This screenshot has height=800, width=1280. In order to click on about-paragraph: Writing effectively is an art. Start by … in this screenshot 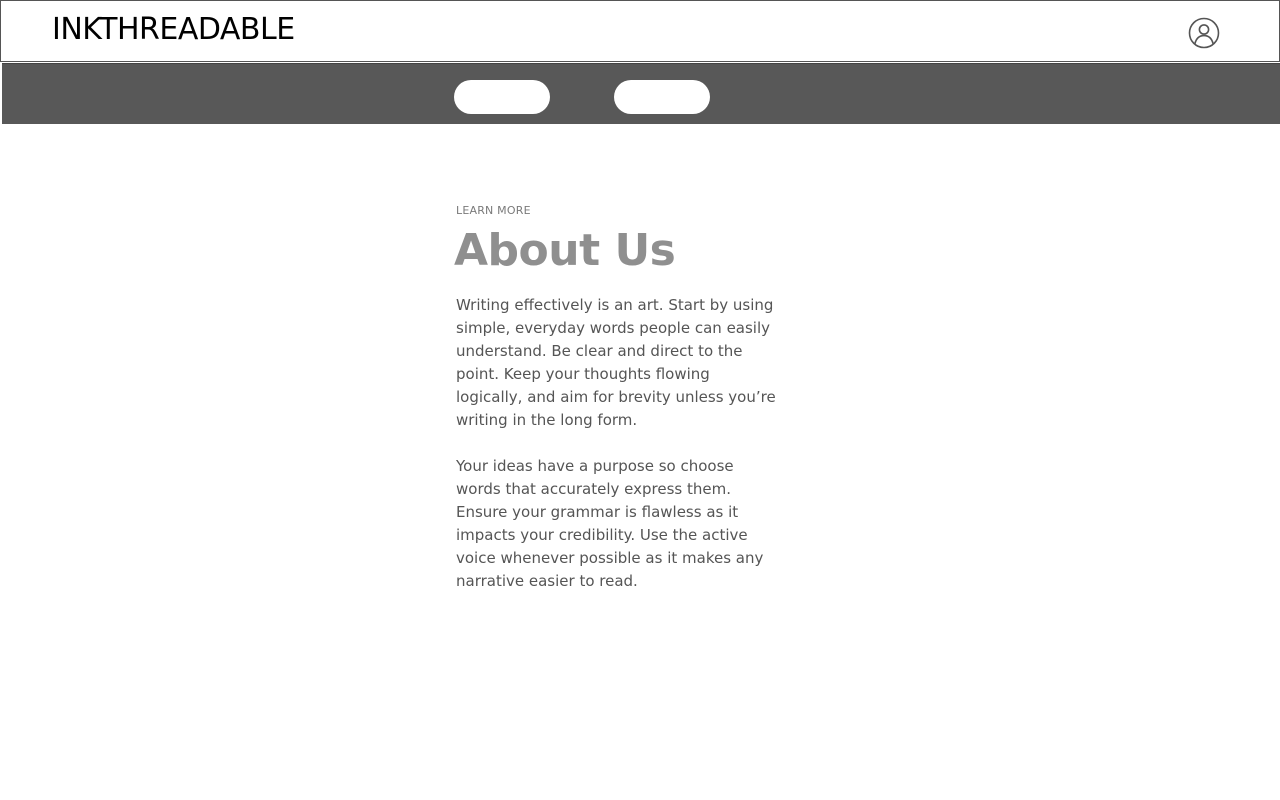, I will do `click(616, 362)`.